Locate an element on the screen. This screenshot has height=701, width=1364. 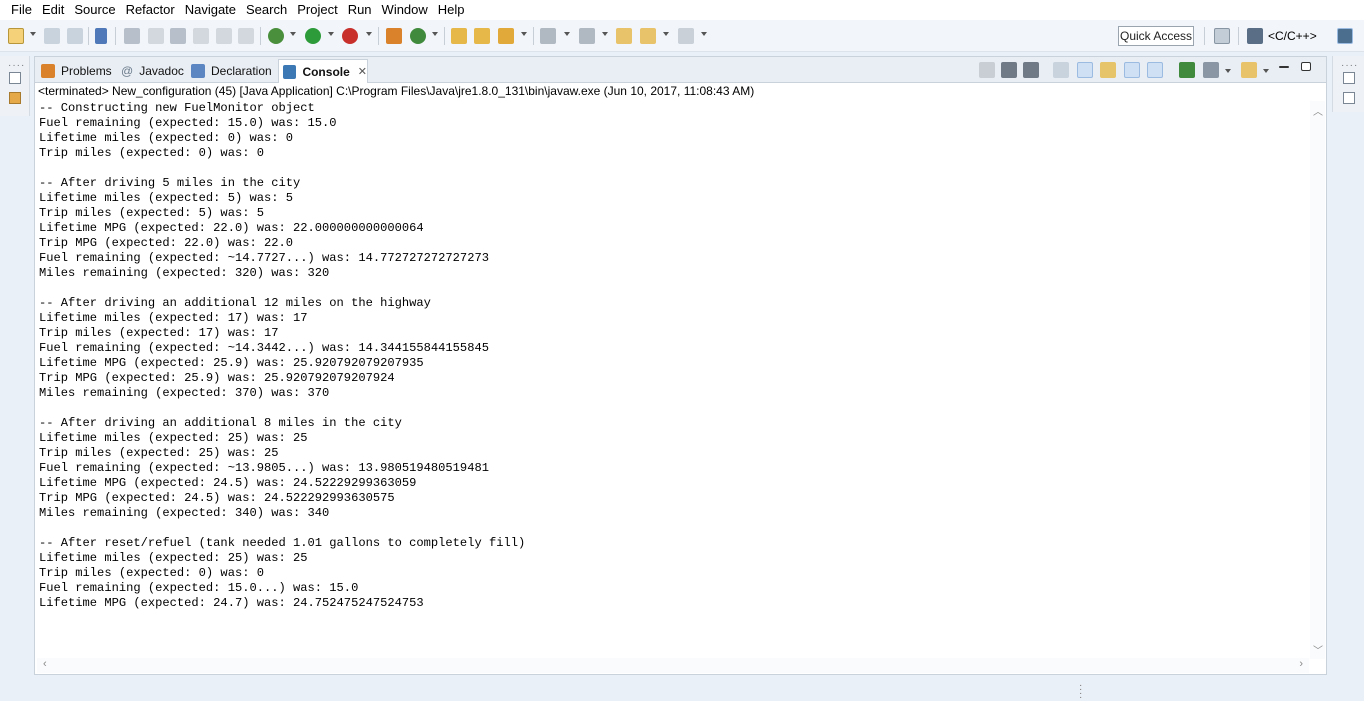
format-icon is located at coordinates (201, 36).